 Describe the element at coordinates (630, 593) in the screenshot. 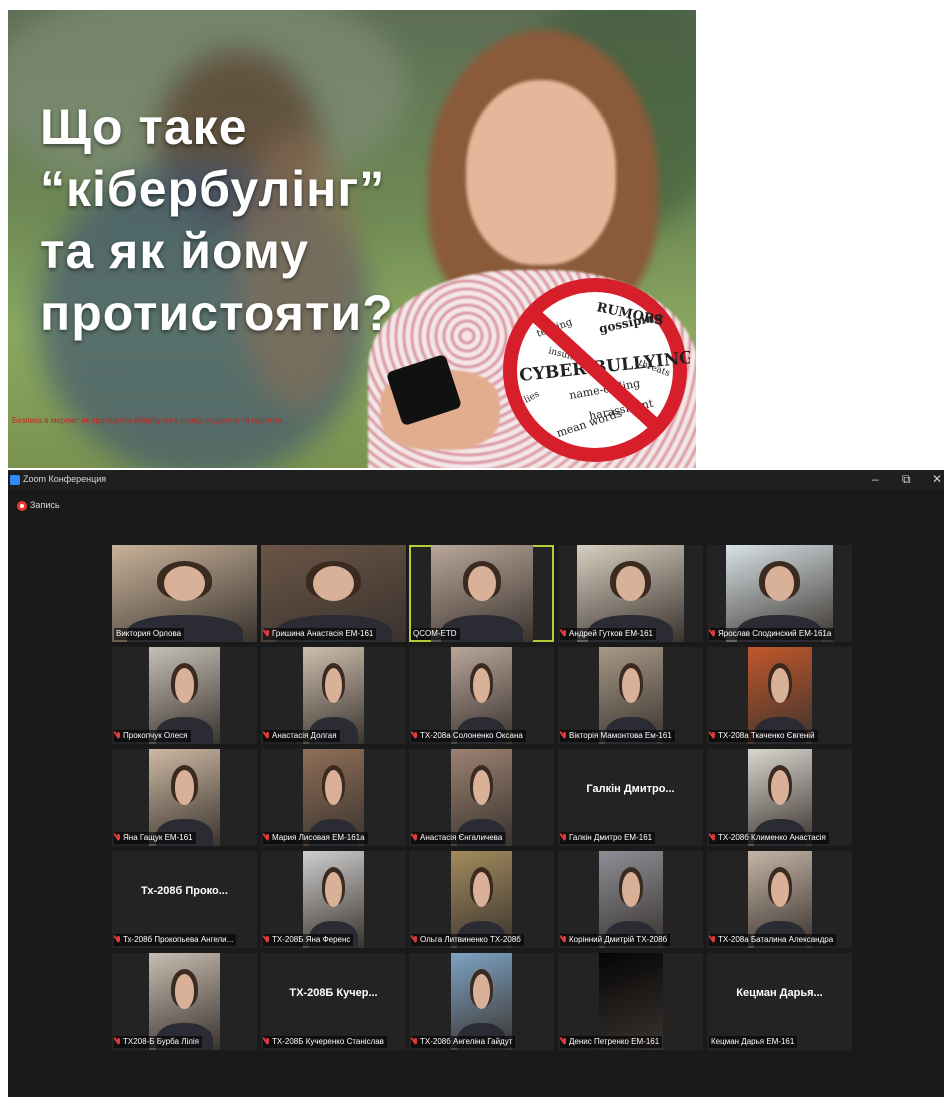

I see `participant-tile: Андрей Гутков ЕМ-161` at that location.